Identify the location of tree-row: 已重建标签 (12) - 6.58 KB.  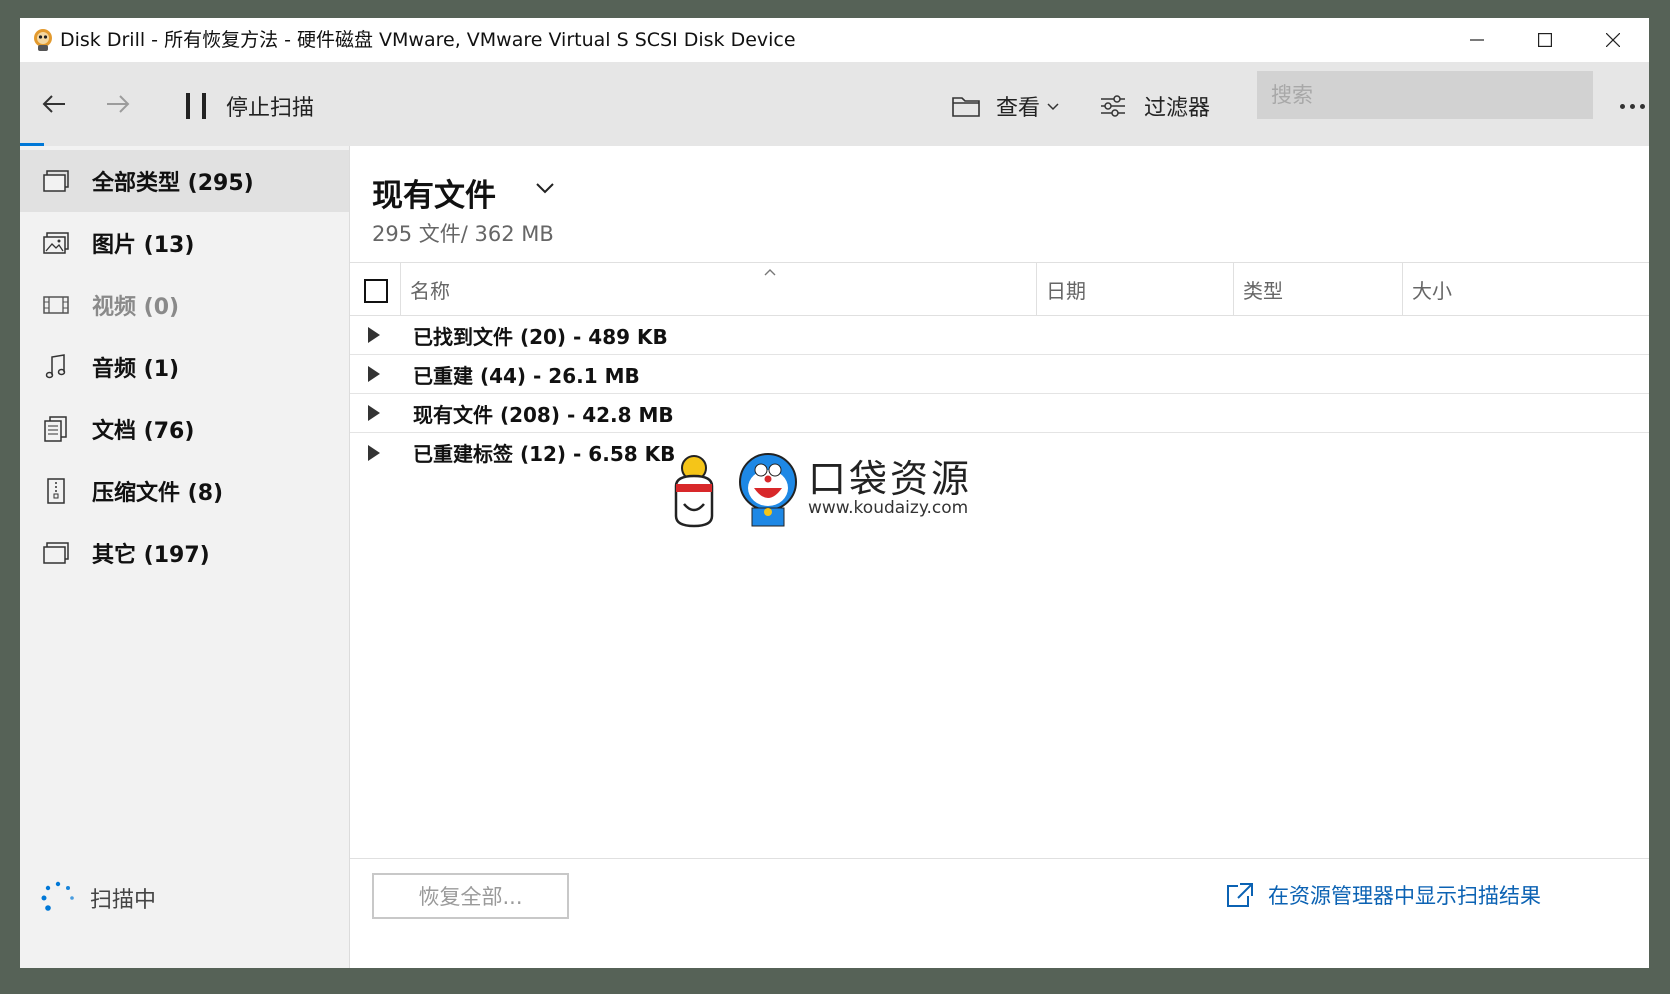
(999, 452).